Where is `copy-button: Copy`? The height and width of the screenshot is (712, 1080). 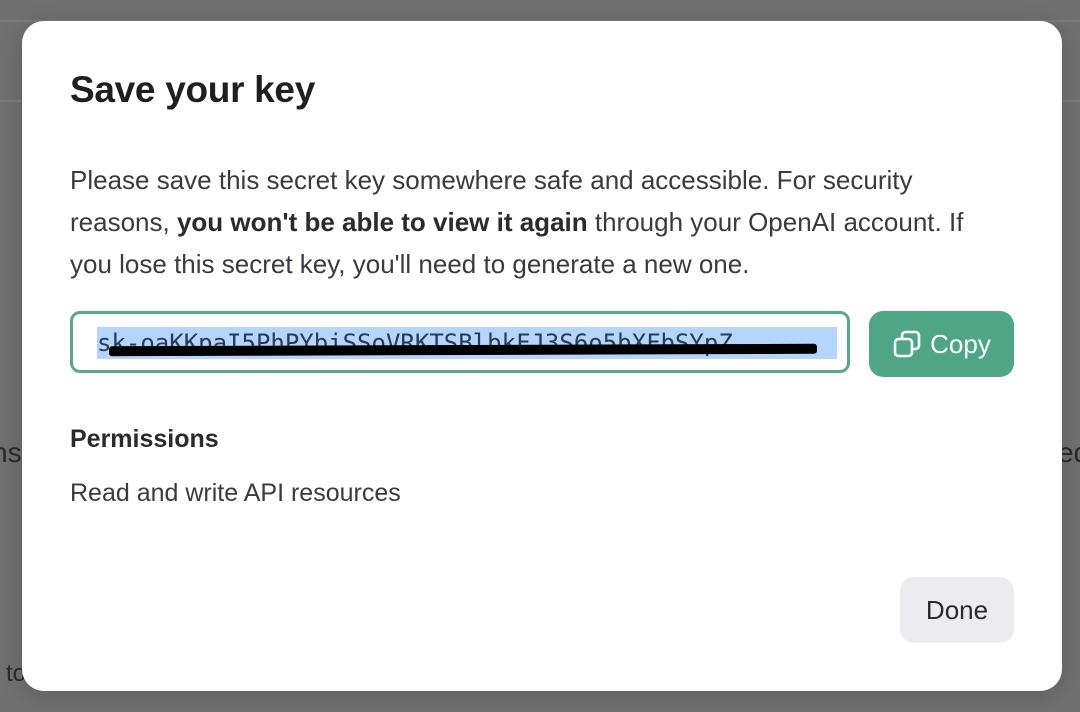 copy-button: Copy is located at coordinates (941, 344).